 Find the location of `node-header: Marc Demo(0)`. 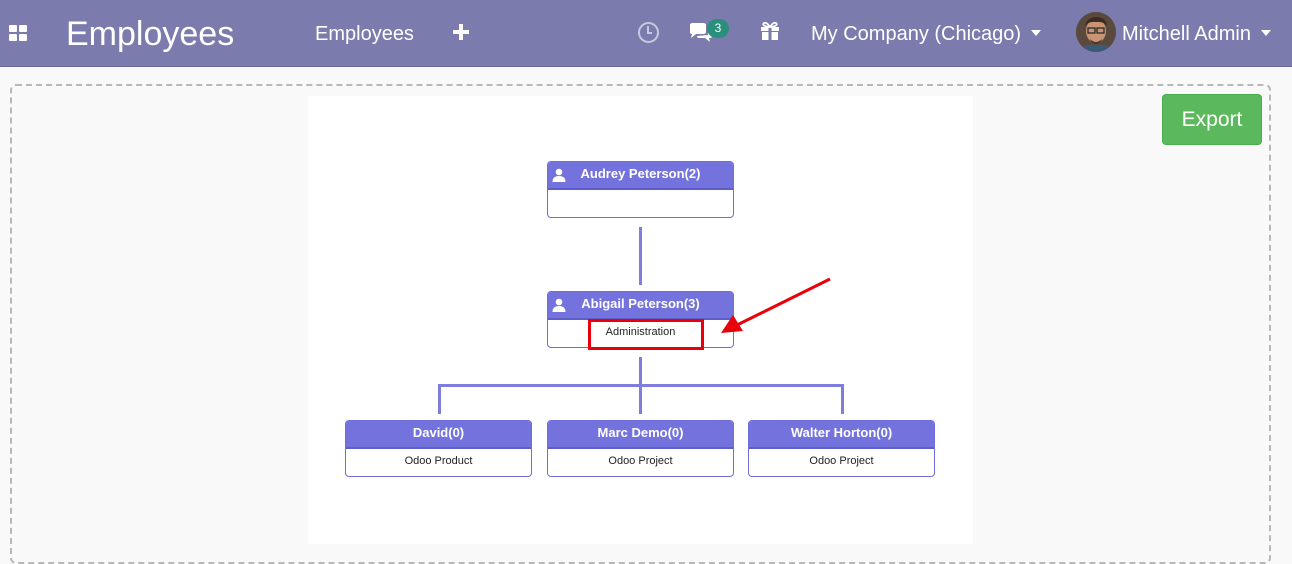

node-header: Marc Demo(0) is located at coordinates (640, 435).